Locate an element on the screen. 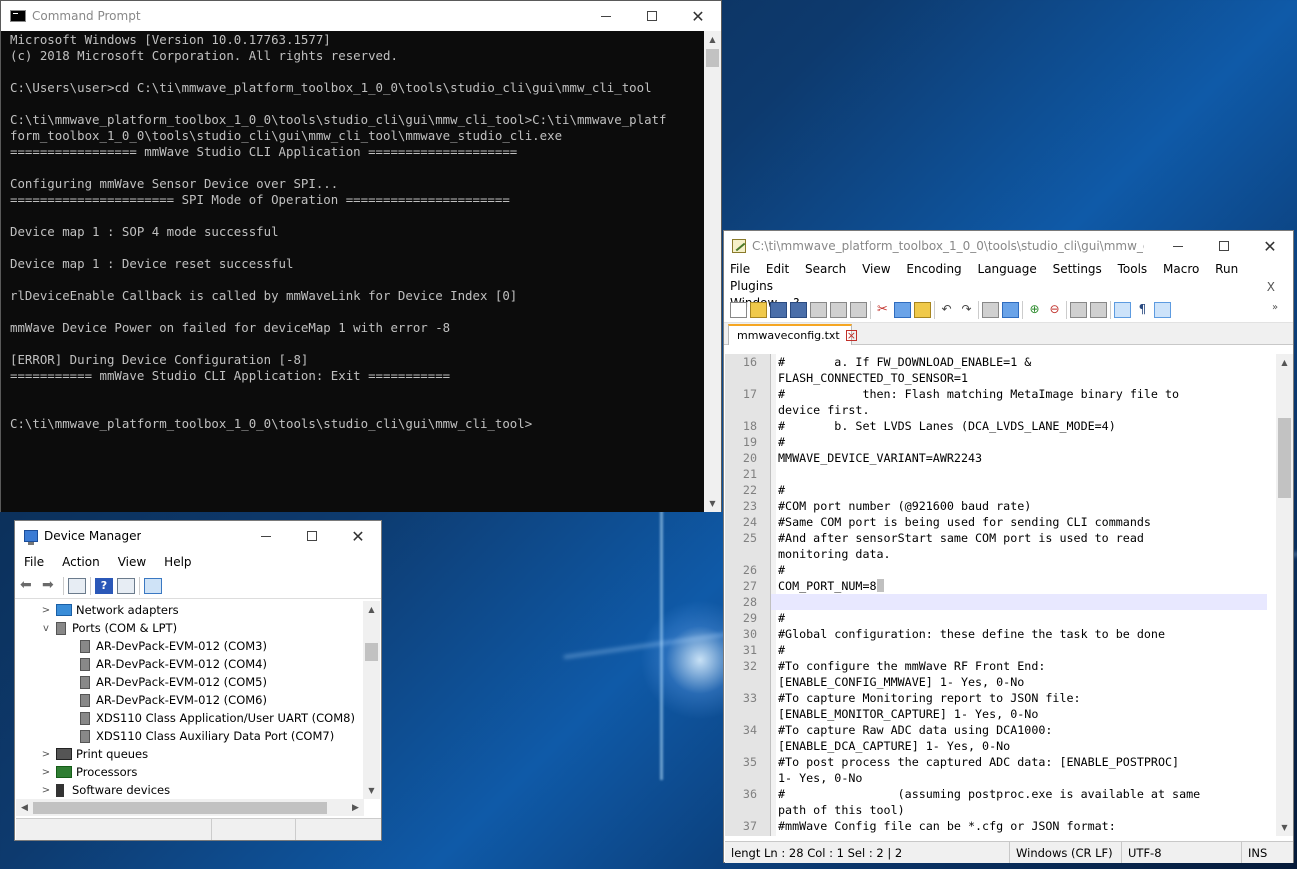 The height and width of the screenshot is (869, 1297). tree-item: > Processors is located at coordinates (198, 772).